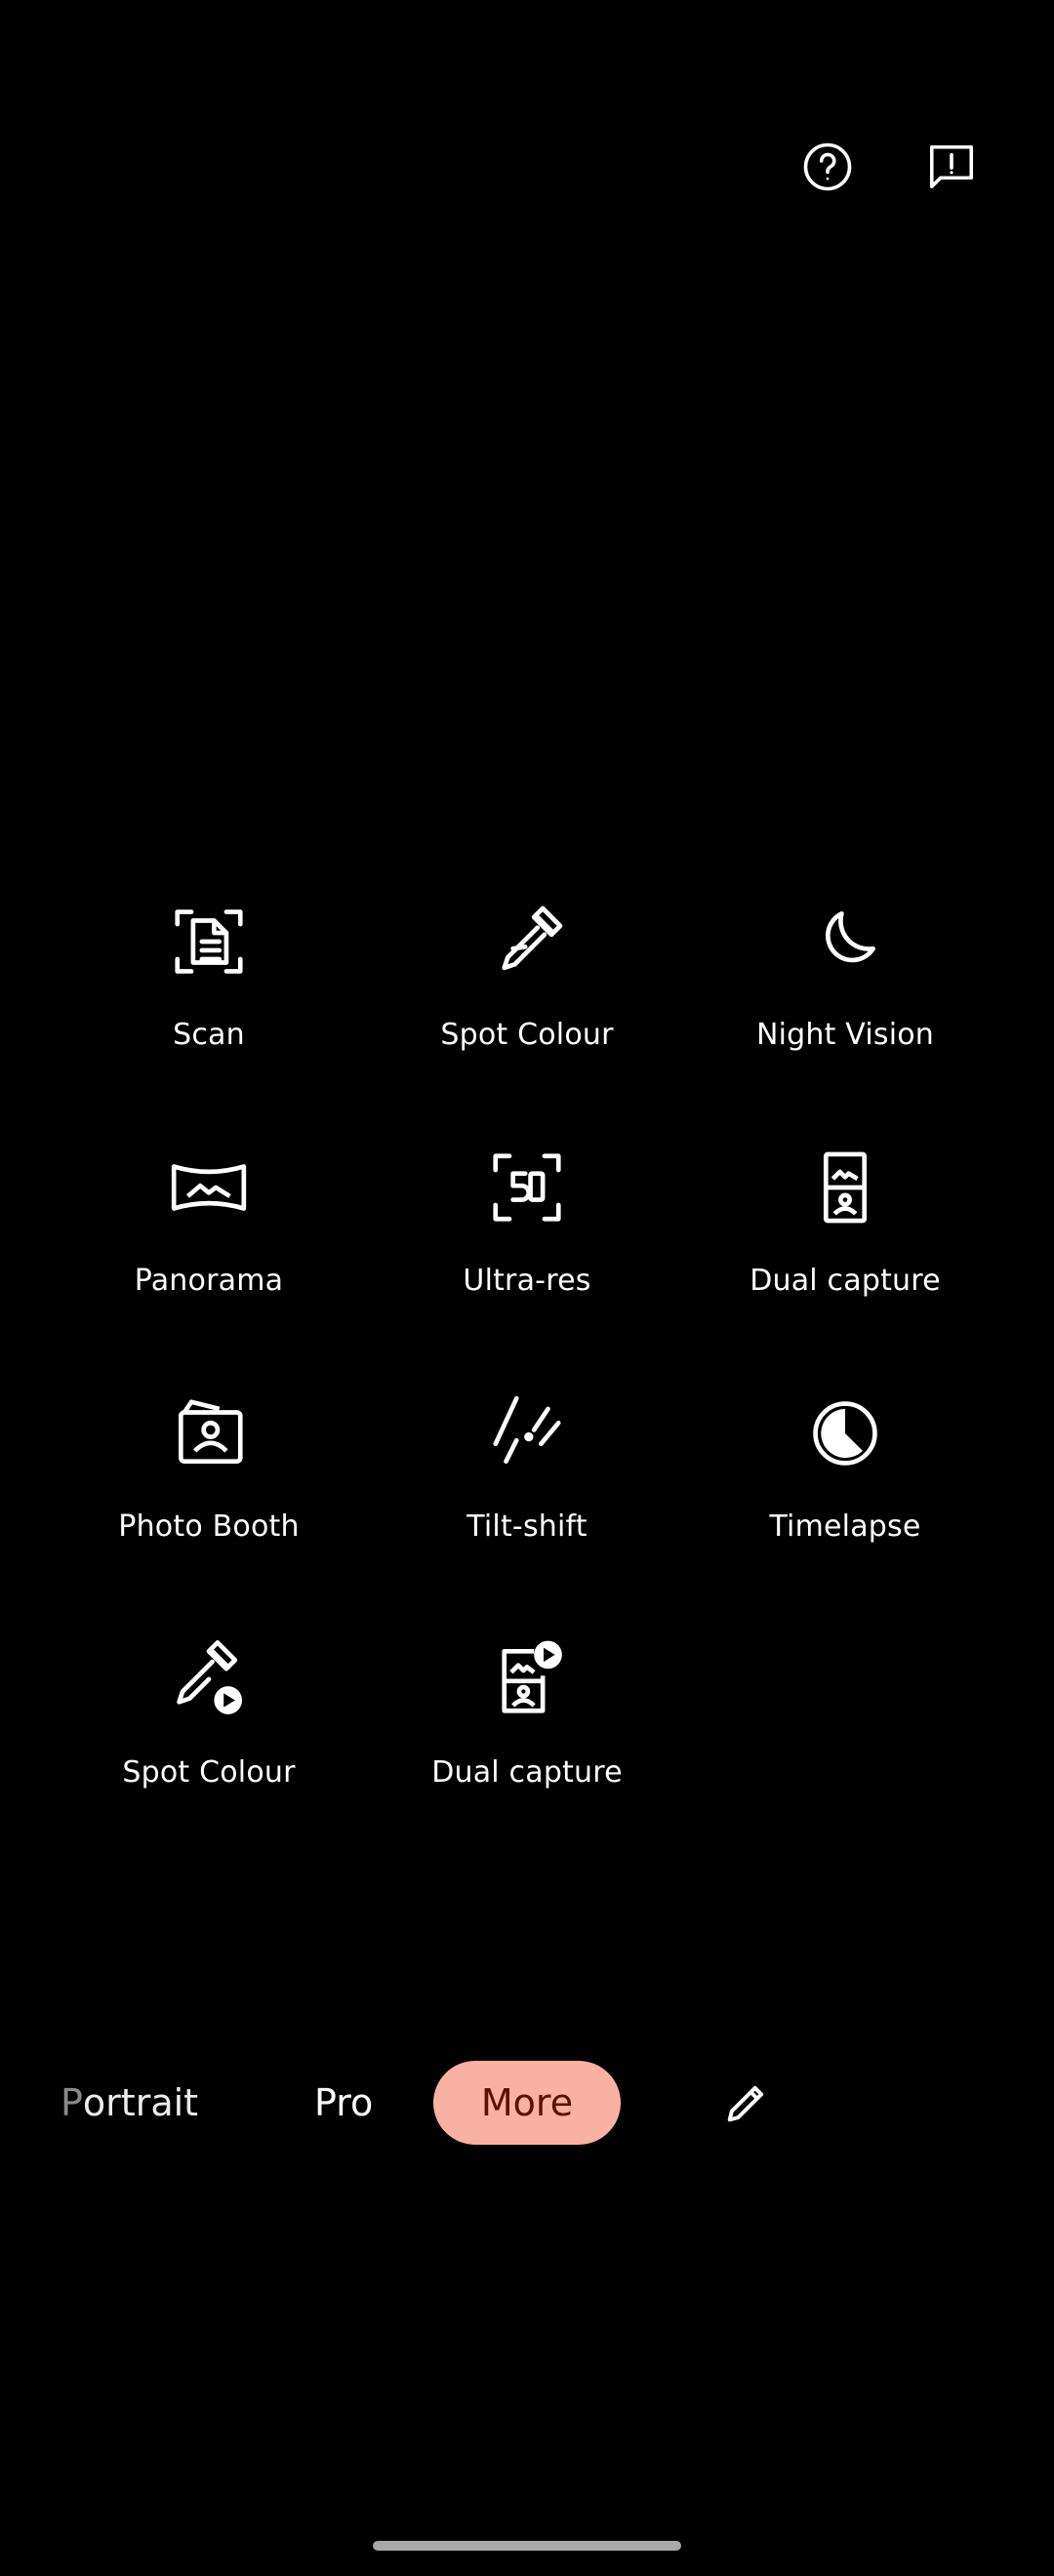 Image resolution: width=1054 pixels, height=2576 pixels. What do you see at coordinates (845, 1526) in the screenshot?
I see `mode-label: Timelapse` at bounding box center [845, 1526].